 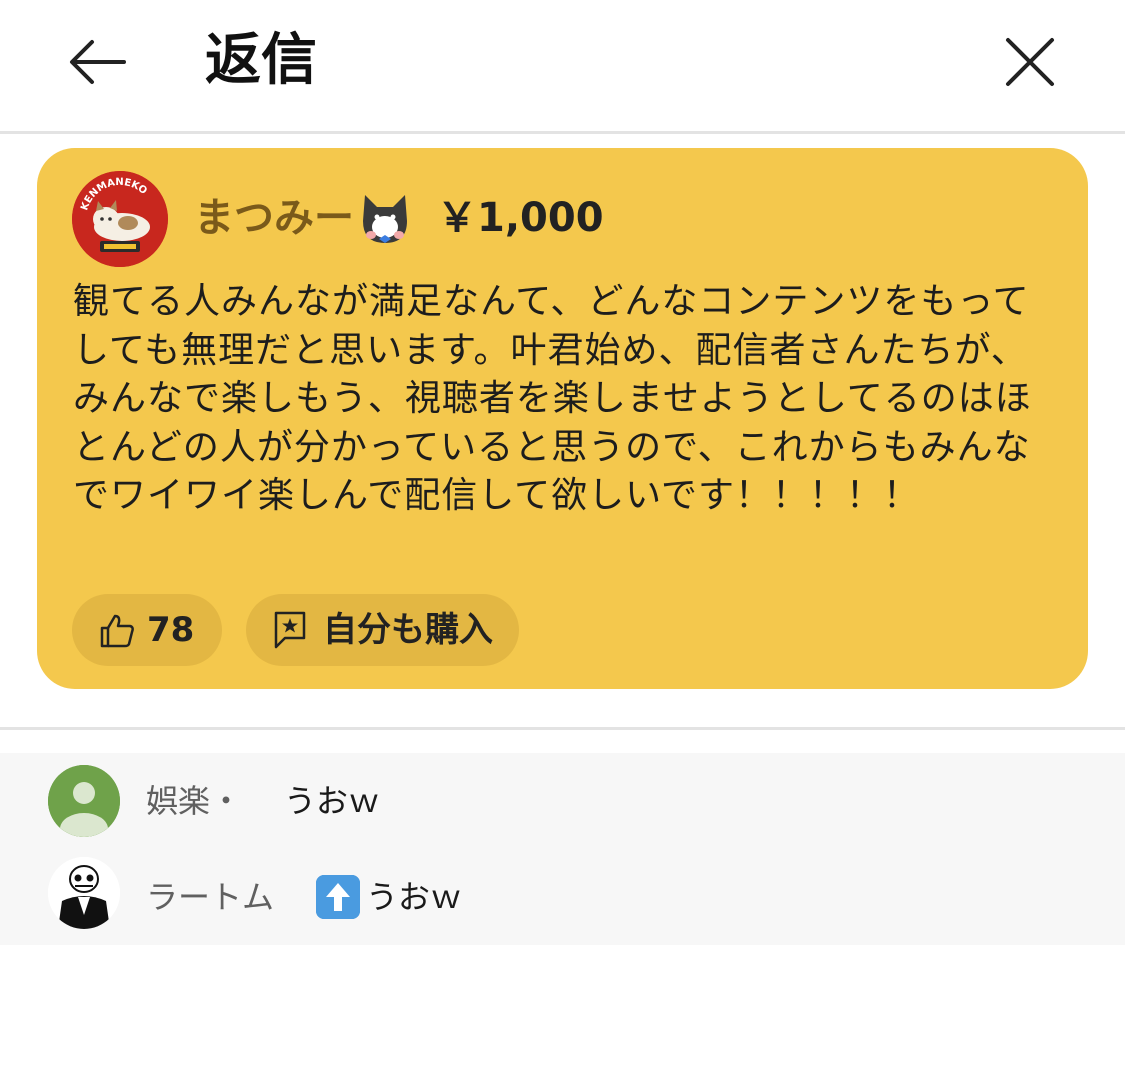 I want to click on header: 返信, so click(x=562, y=66).